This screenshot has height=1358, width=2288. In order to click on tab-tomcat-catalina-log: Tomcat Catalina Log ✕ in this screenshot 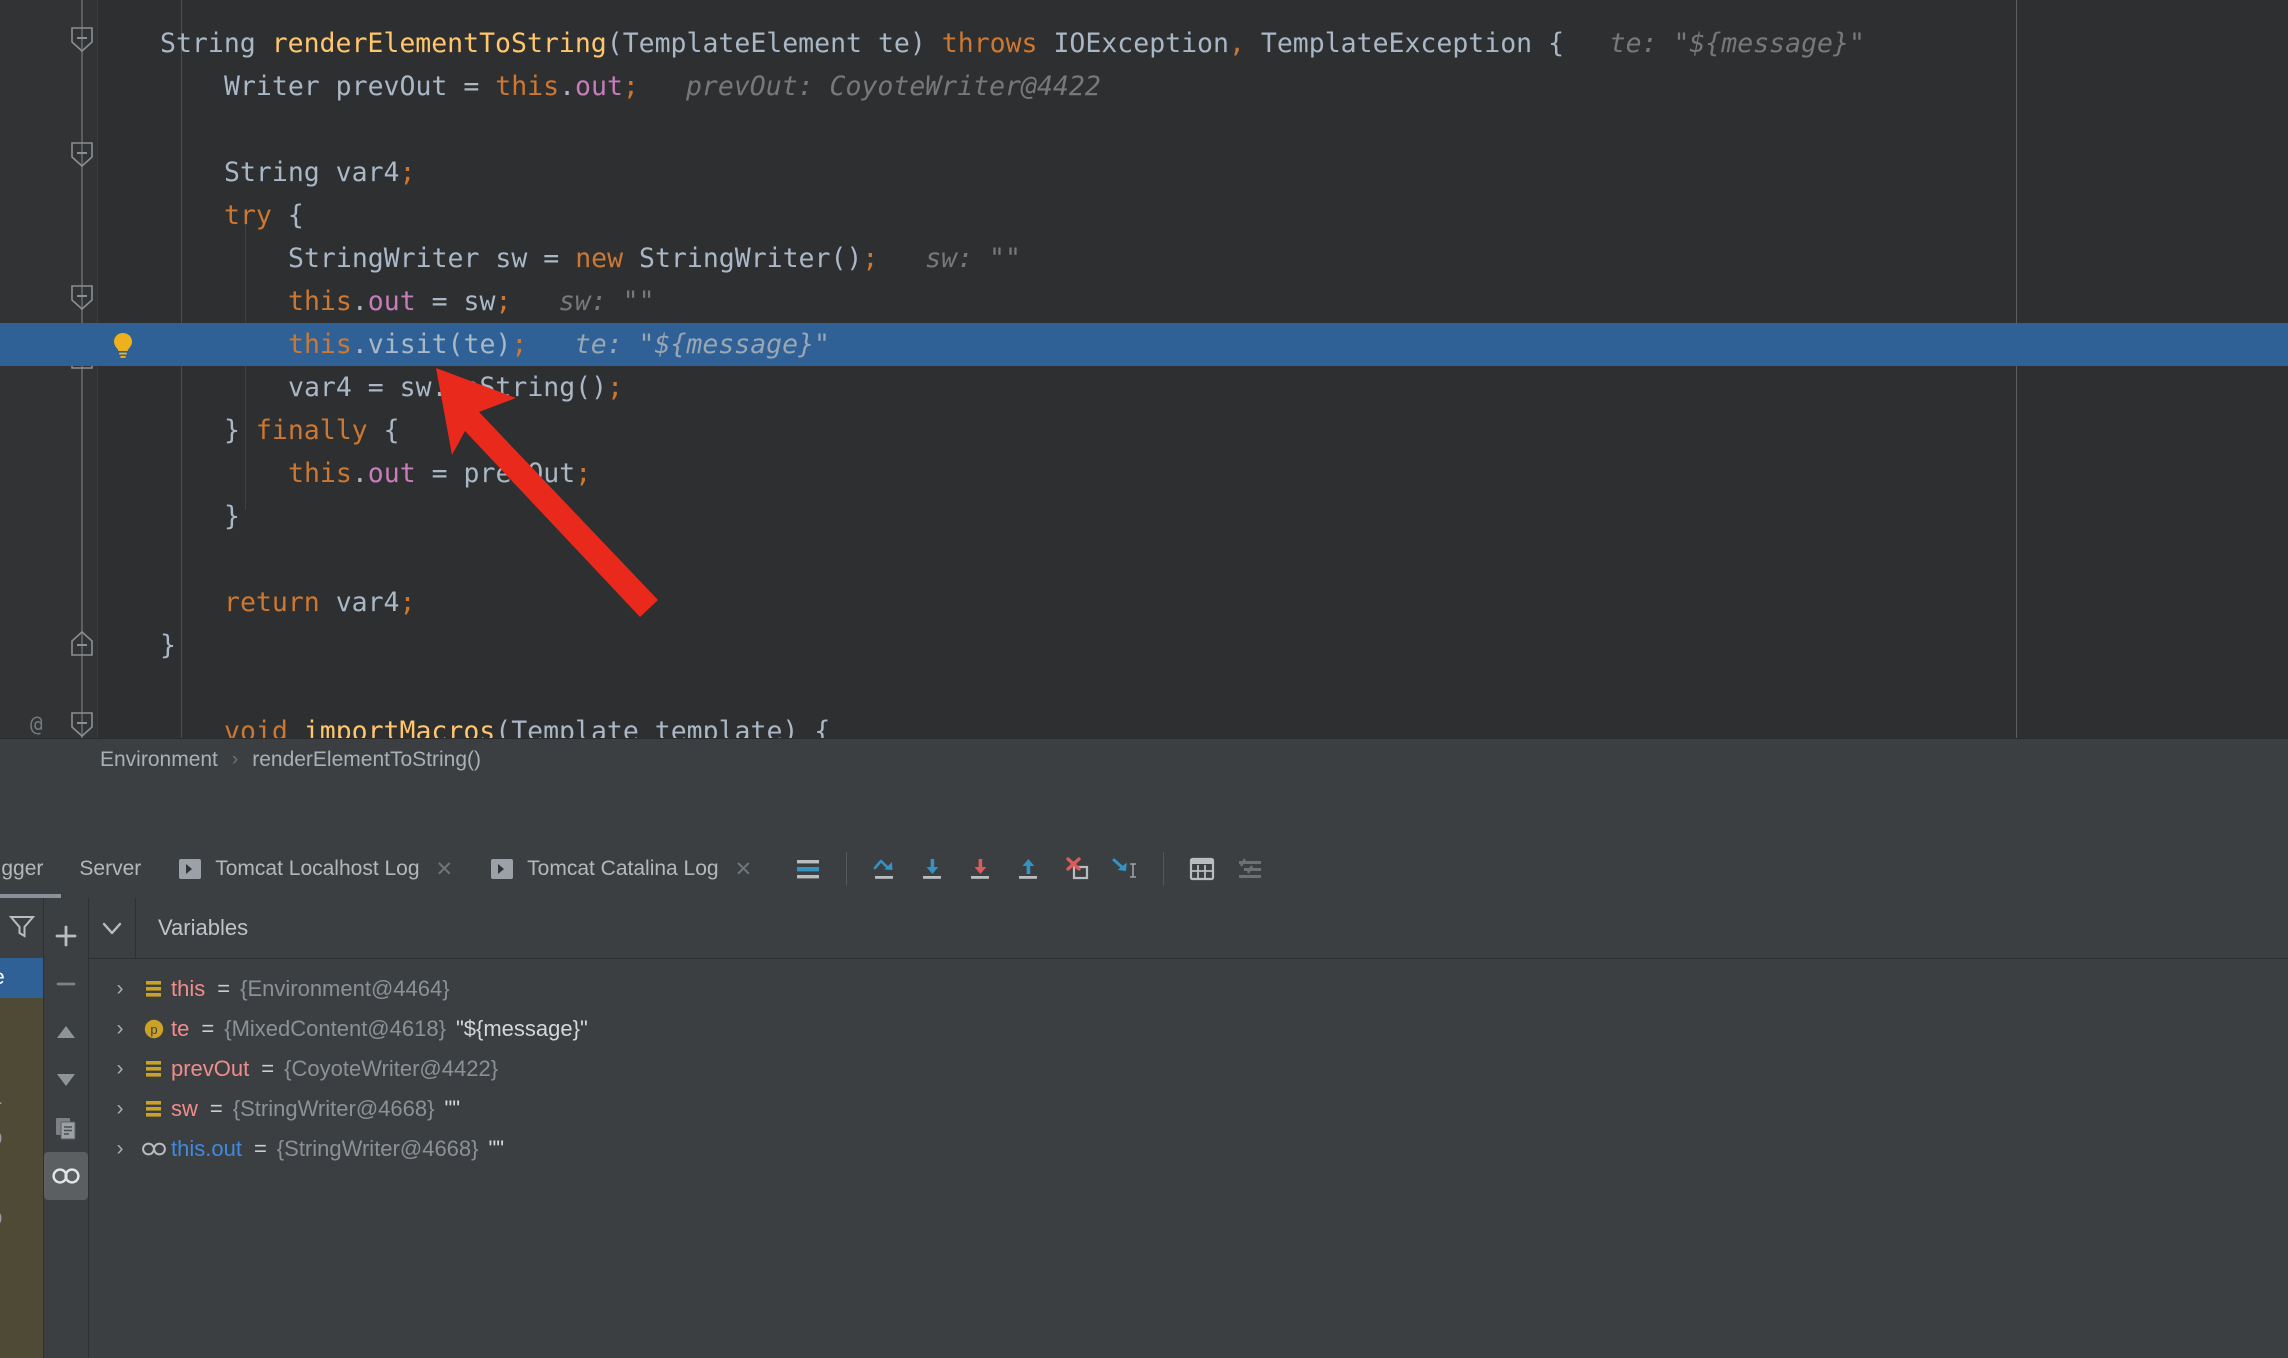, I will do `click(620, 869)`.